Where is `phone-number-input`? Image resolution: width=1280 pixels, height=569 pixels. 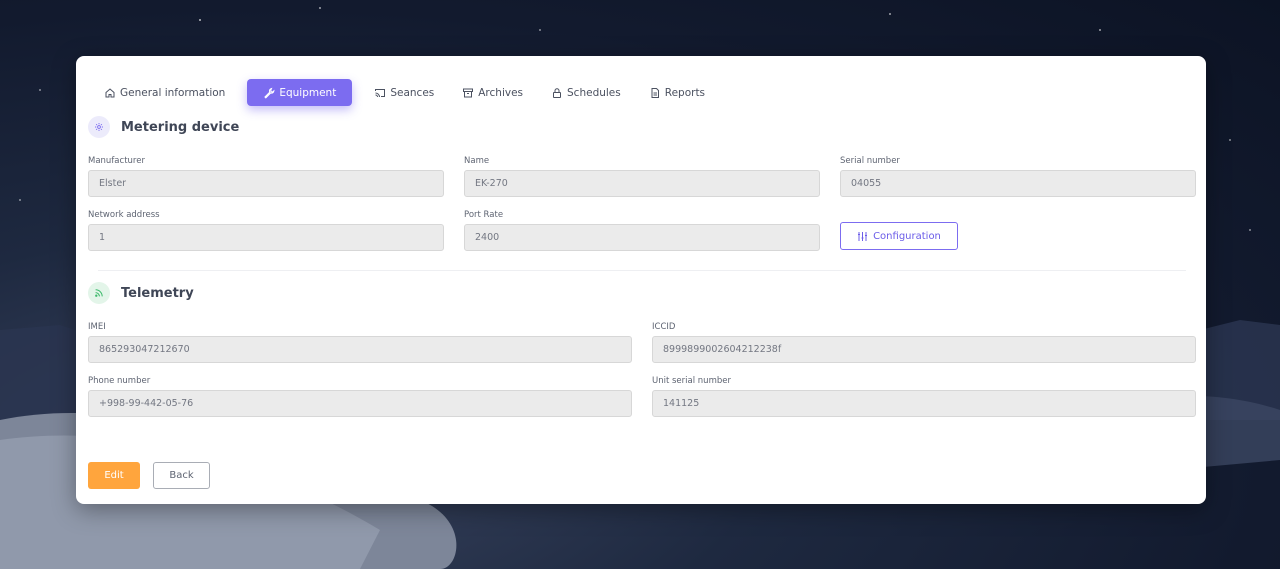
phone-number-input is located at coordinates (360, 403).